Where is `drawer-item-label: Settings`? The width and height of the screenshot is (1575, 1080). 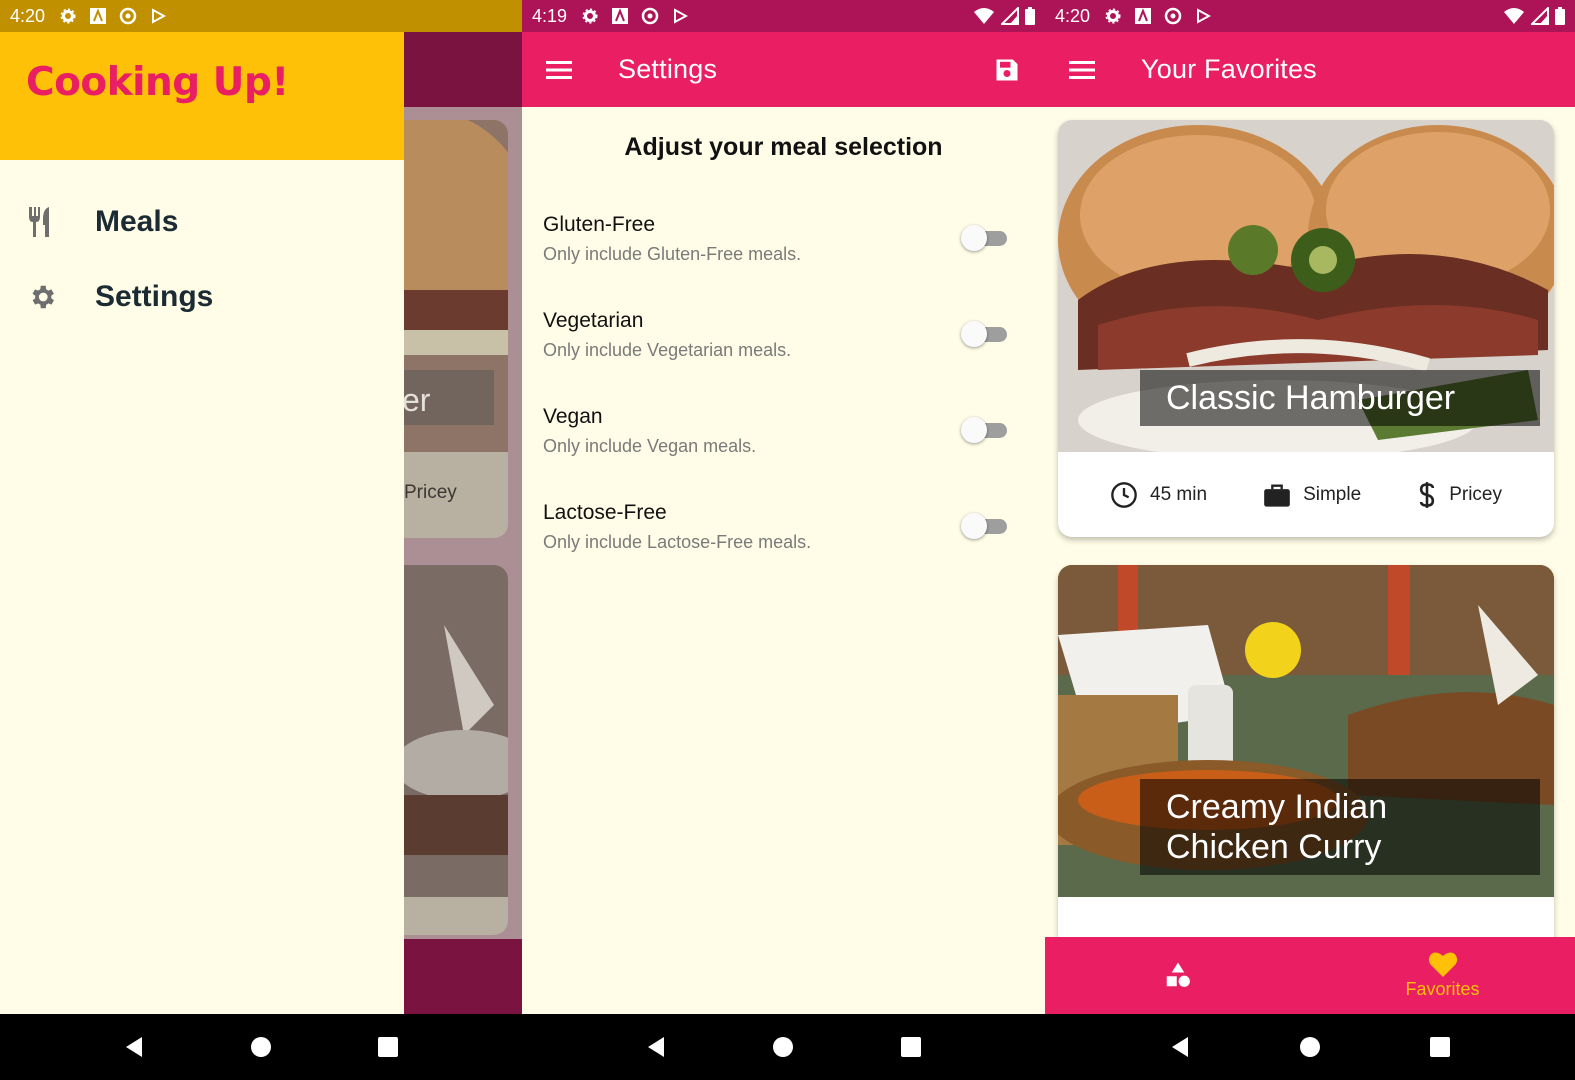
drawer-item-label: Settings is located at coordinates (154, 296).